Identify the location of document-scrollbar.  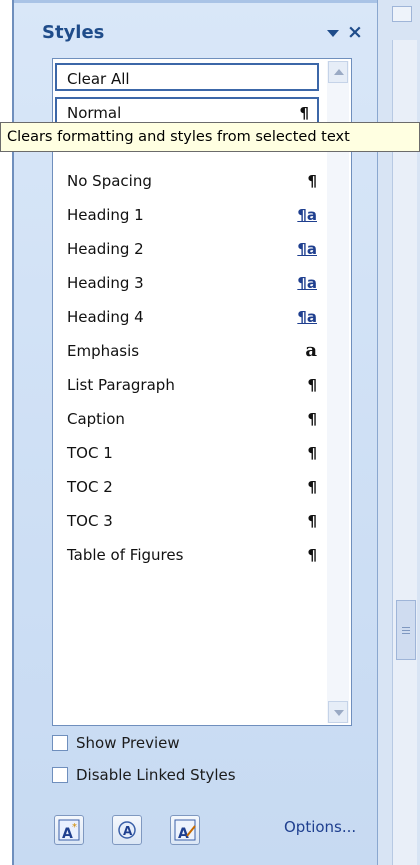
(404, 452).